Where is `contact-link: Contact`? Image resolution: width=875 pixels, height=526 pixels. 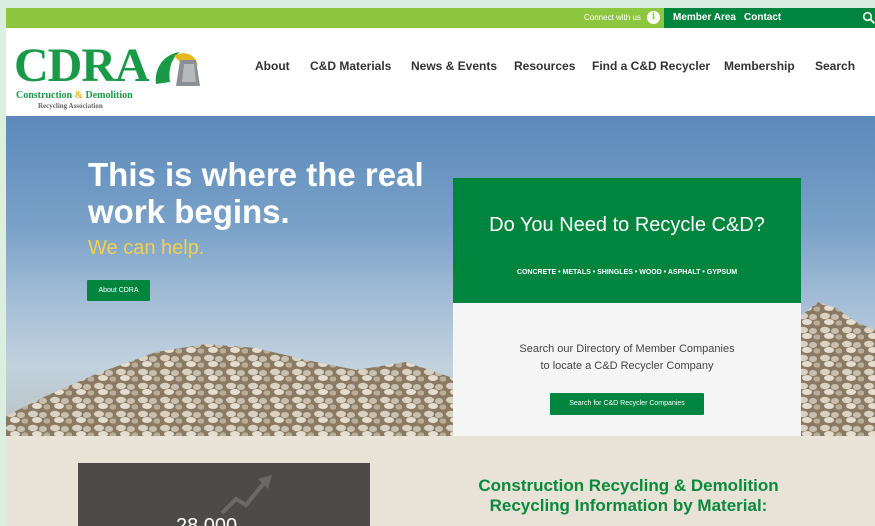
contact-link: Contact is located at coordinates (762, 17).